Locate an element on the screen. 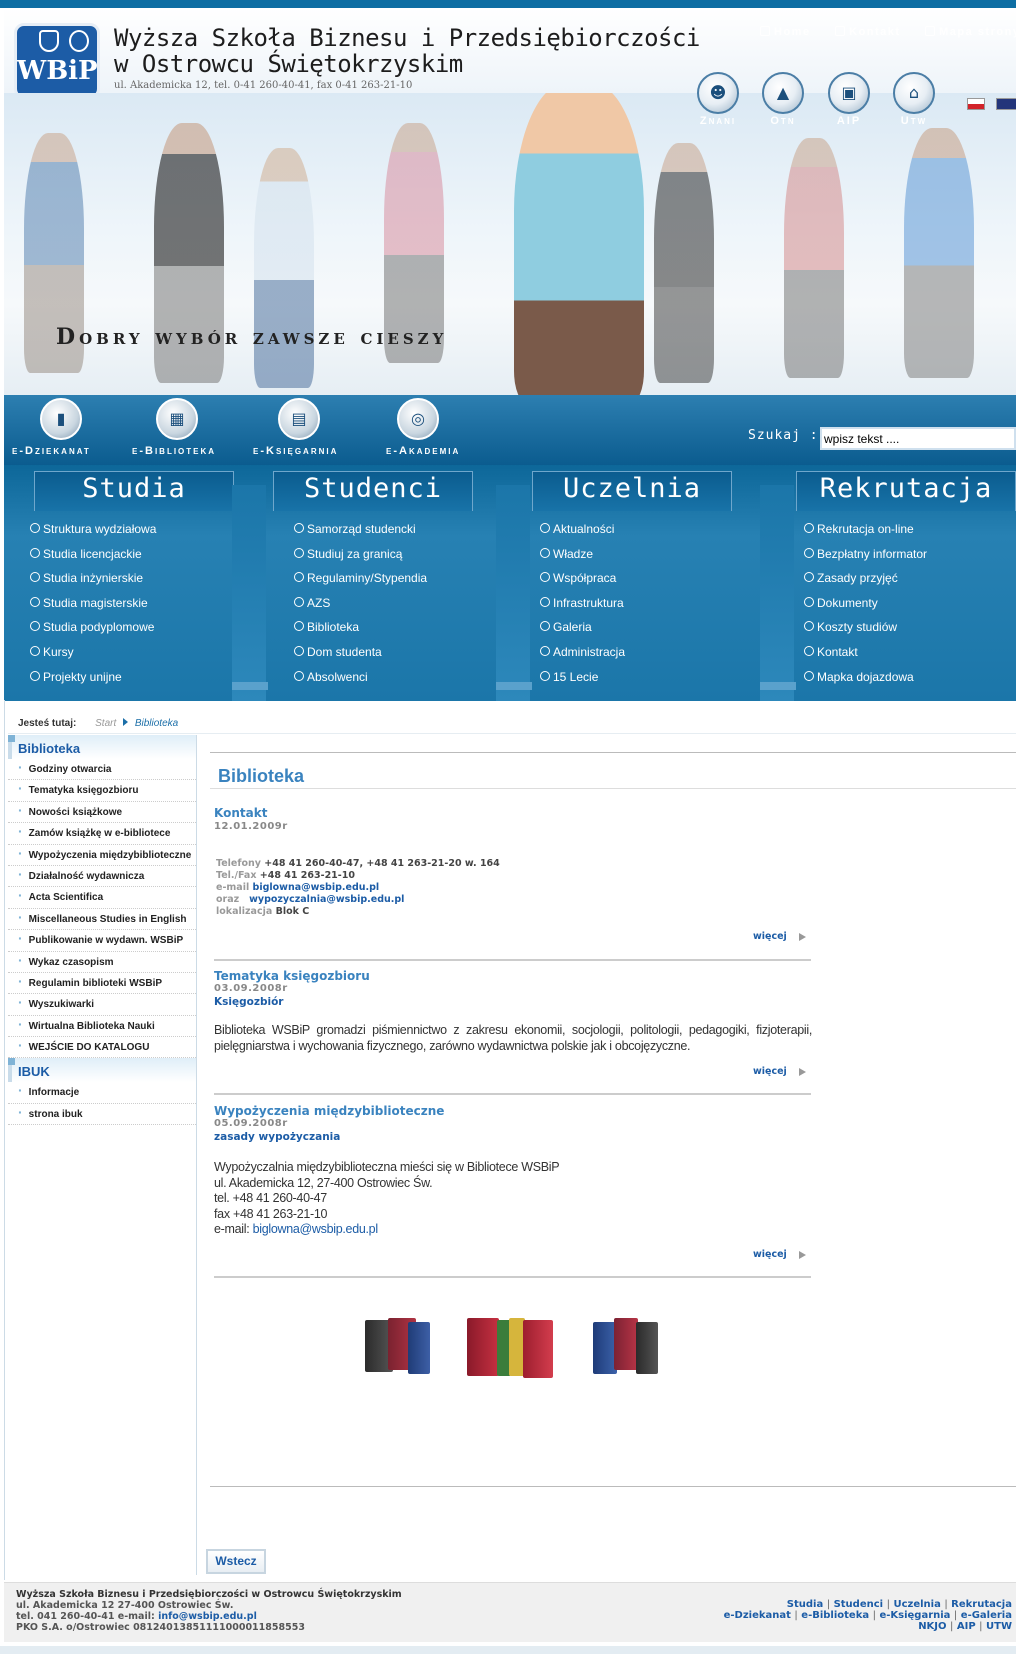  e-ksiegarnia-label: e-Księgarnia is located at coordinates (295, 451).